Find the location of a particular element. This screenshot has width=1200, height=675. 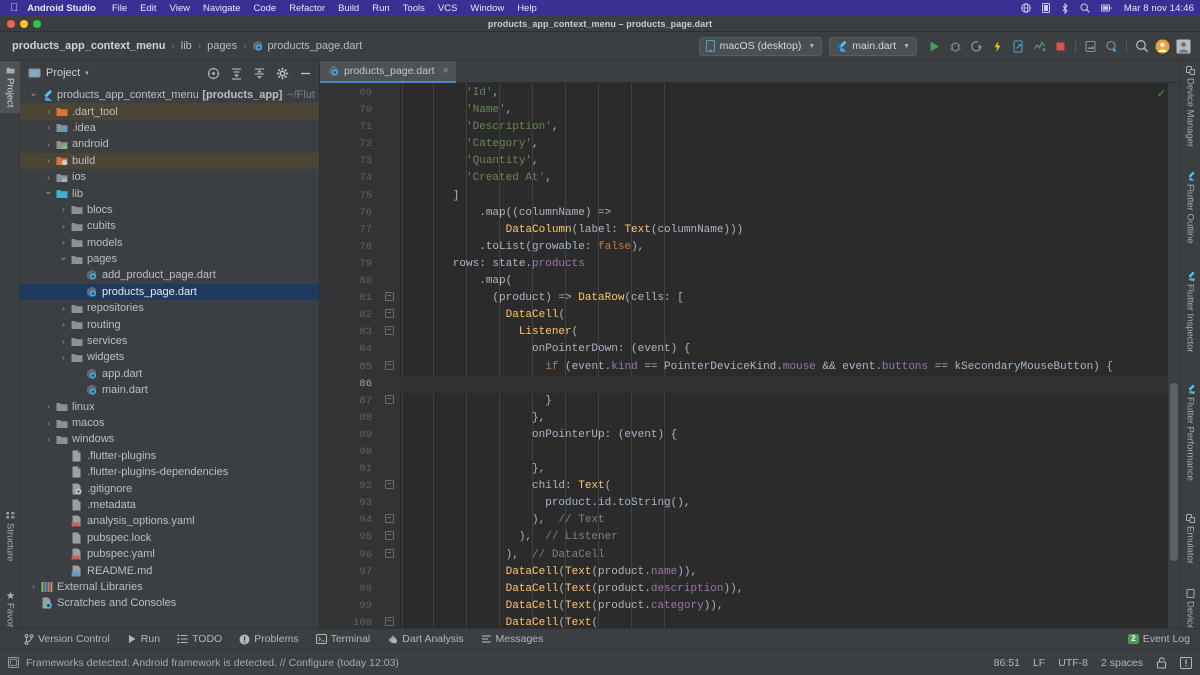

menu-item-view: View is located at coordinates (180, 8).